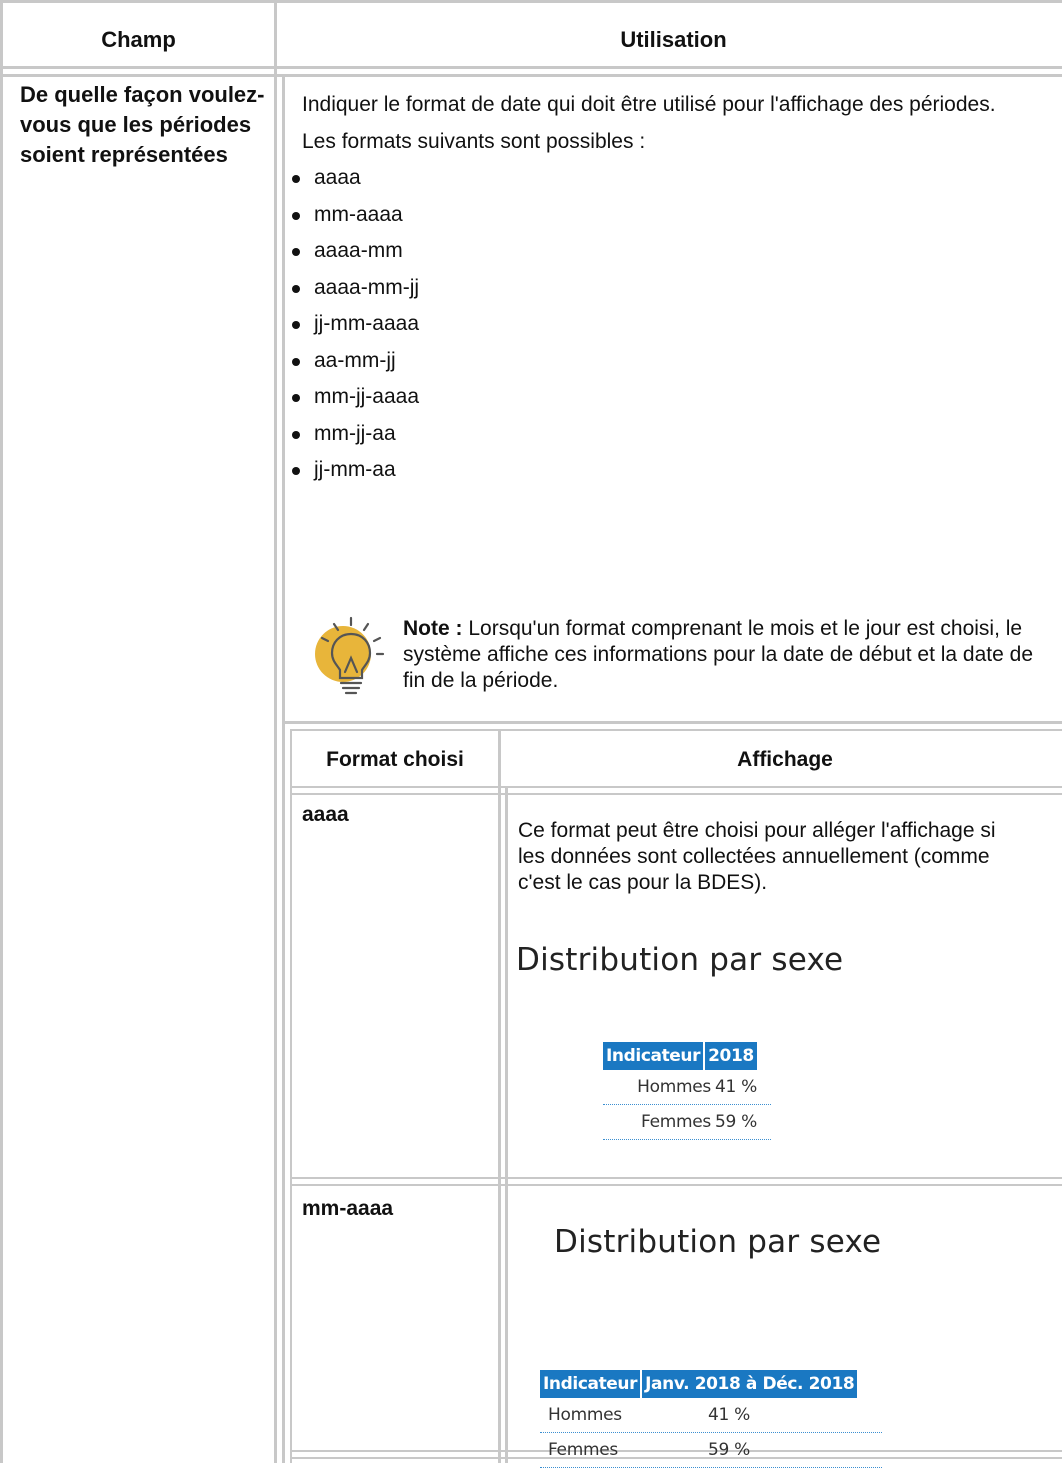 This screenshot has height=1468, width=1062. What do you see at coordinates (433, 628) in the screenshot?
I see `note-label: Note :` at bounding box center [433, 628].